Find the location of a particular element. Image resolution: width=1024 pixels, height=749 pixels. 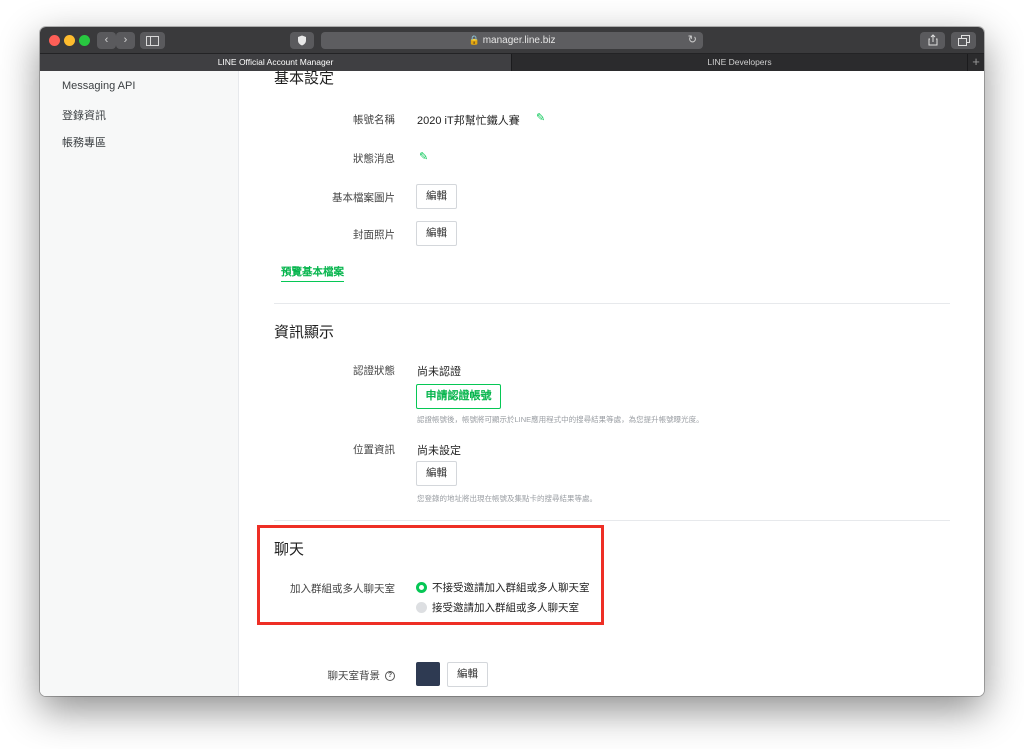

minimize-window-button is located at coordinates (69, 40).